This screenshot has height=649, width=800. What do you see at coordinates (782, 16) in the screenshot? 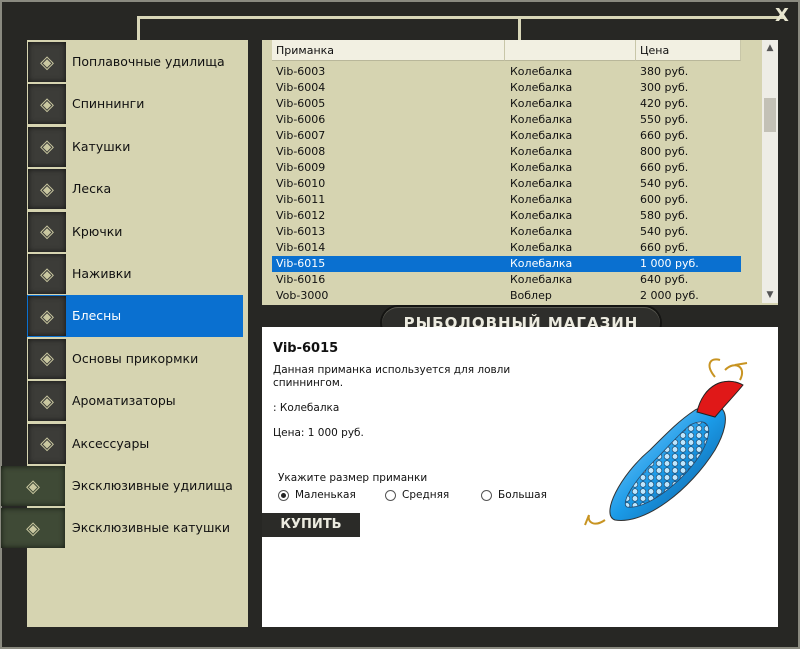
I see `close-button: X` at bounding box center [782, 16].